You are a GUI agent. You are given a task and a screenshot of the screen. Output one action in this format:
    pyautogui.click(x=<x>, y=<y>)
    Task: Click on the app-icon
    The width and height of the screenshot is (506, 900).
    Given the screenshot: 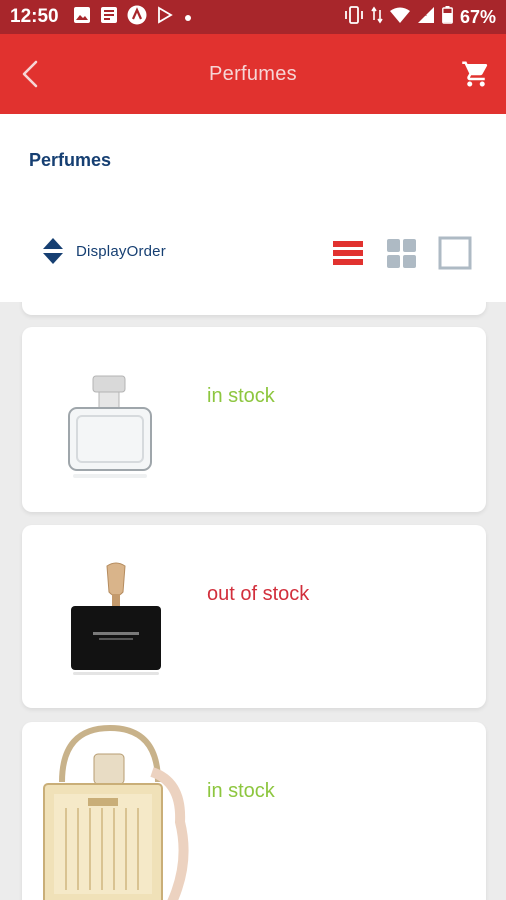 What is the action you would take?
    pyautogui.click(x=137, y=17)
    